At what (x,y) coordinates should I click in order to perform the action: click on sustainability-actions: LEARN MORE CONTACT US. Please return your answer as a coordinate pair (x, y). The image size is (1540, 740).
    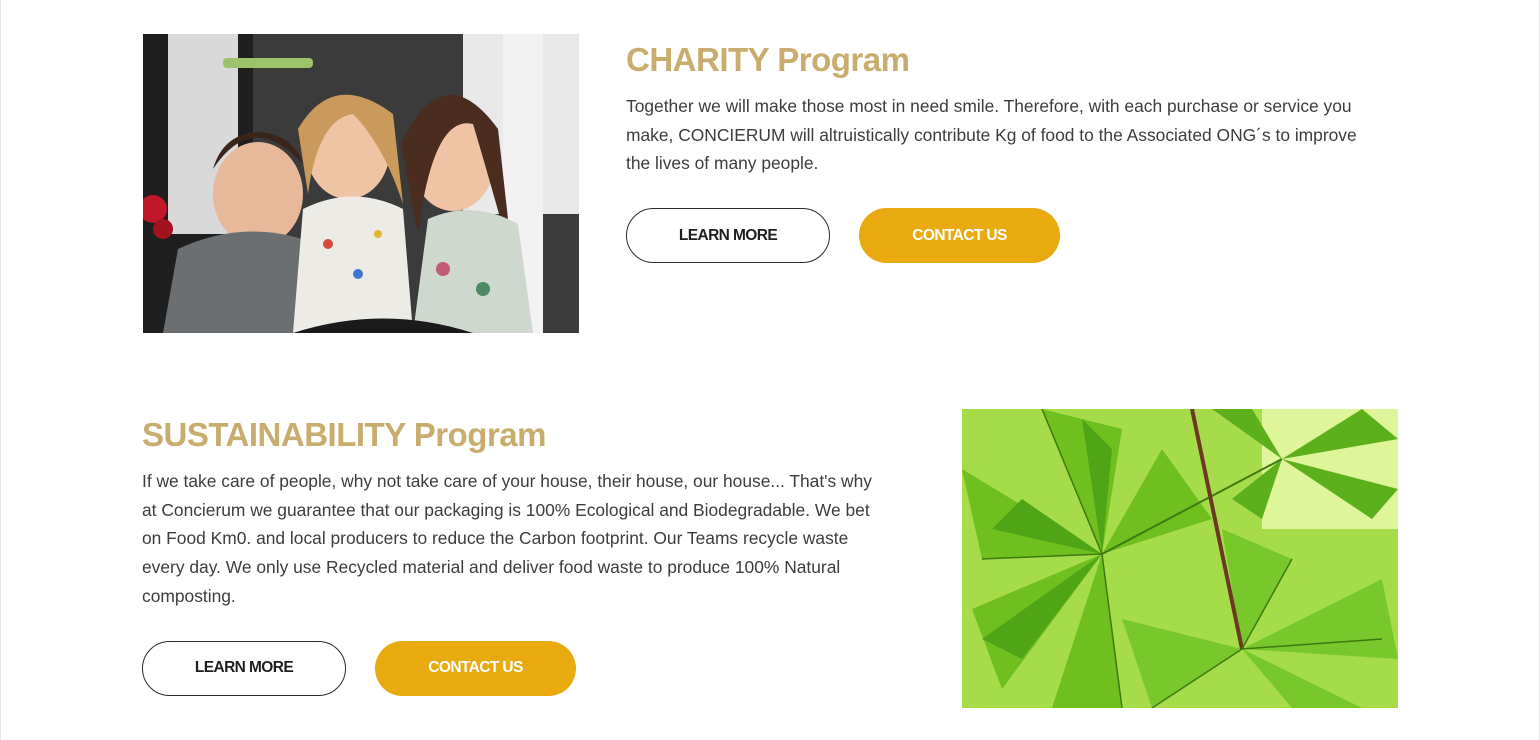
    Looking at the image, I should click on (522, 668).